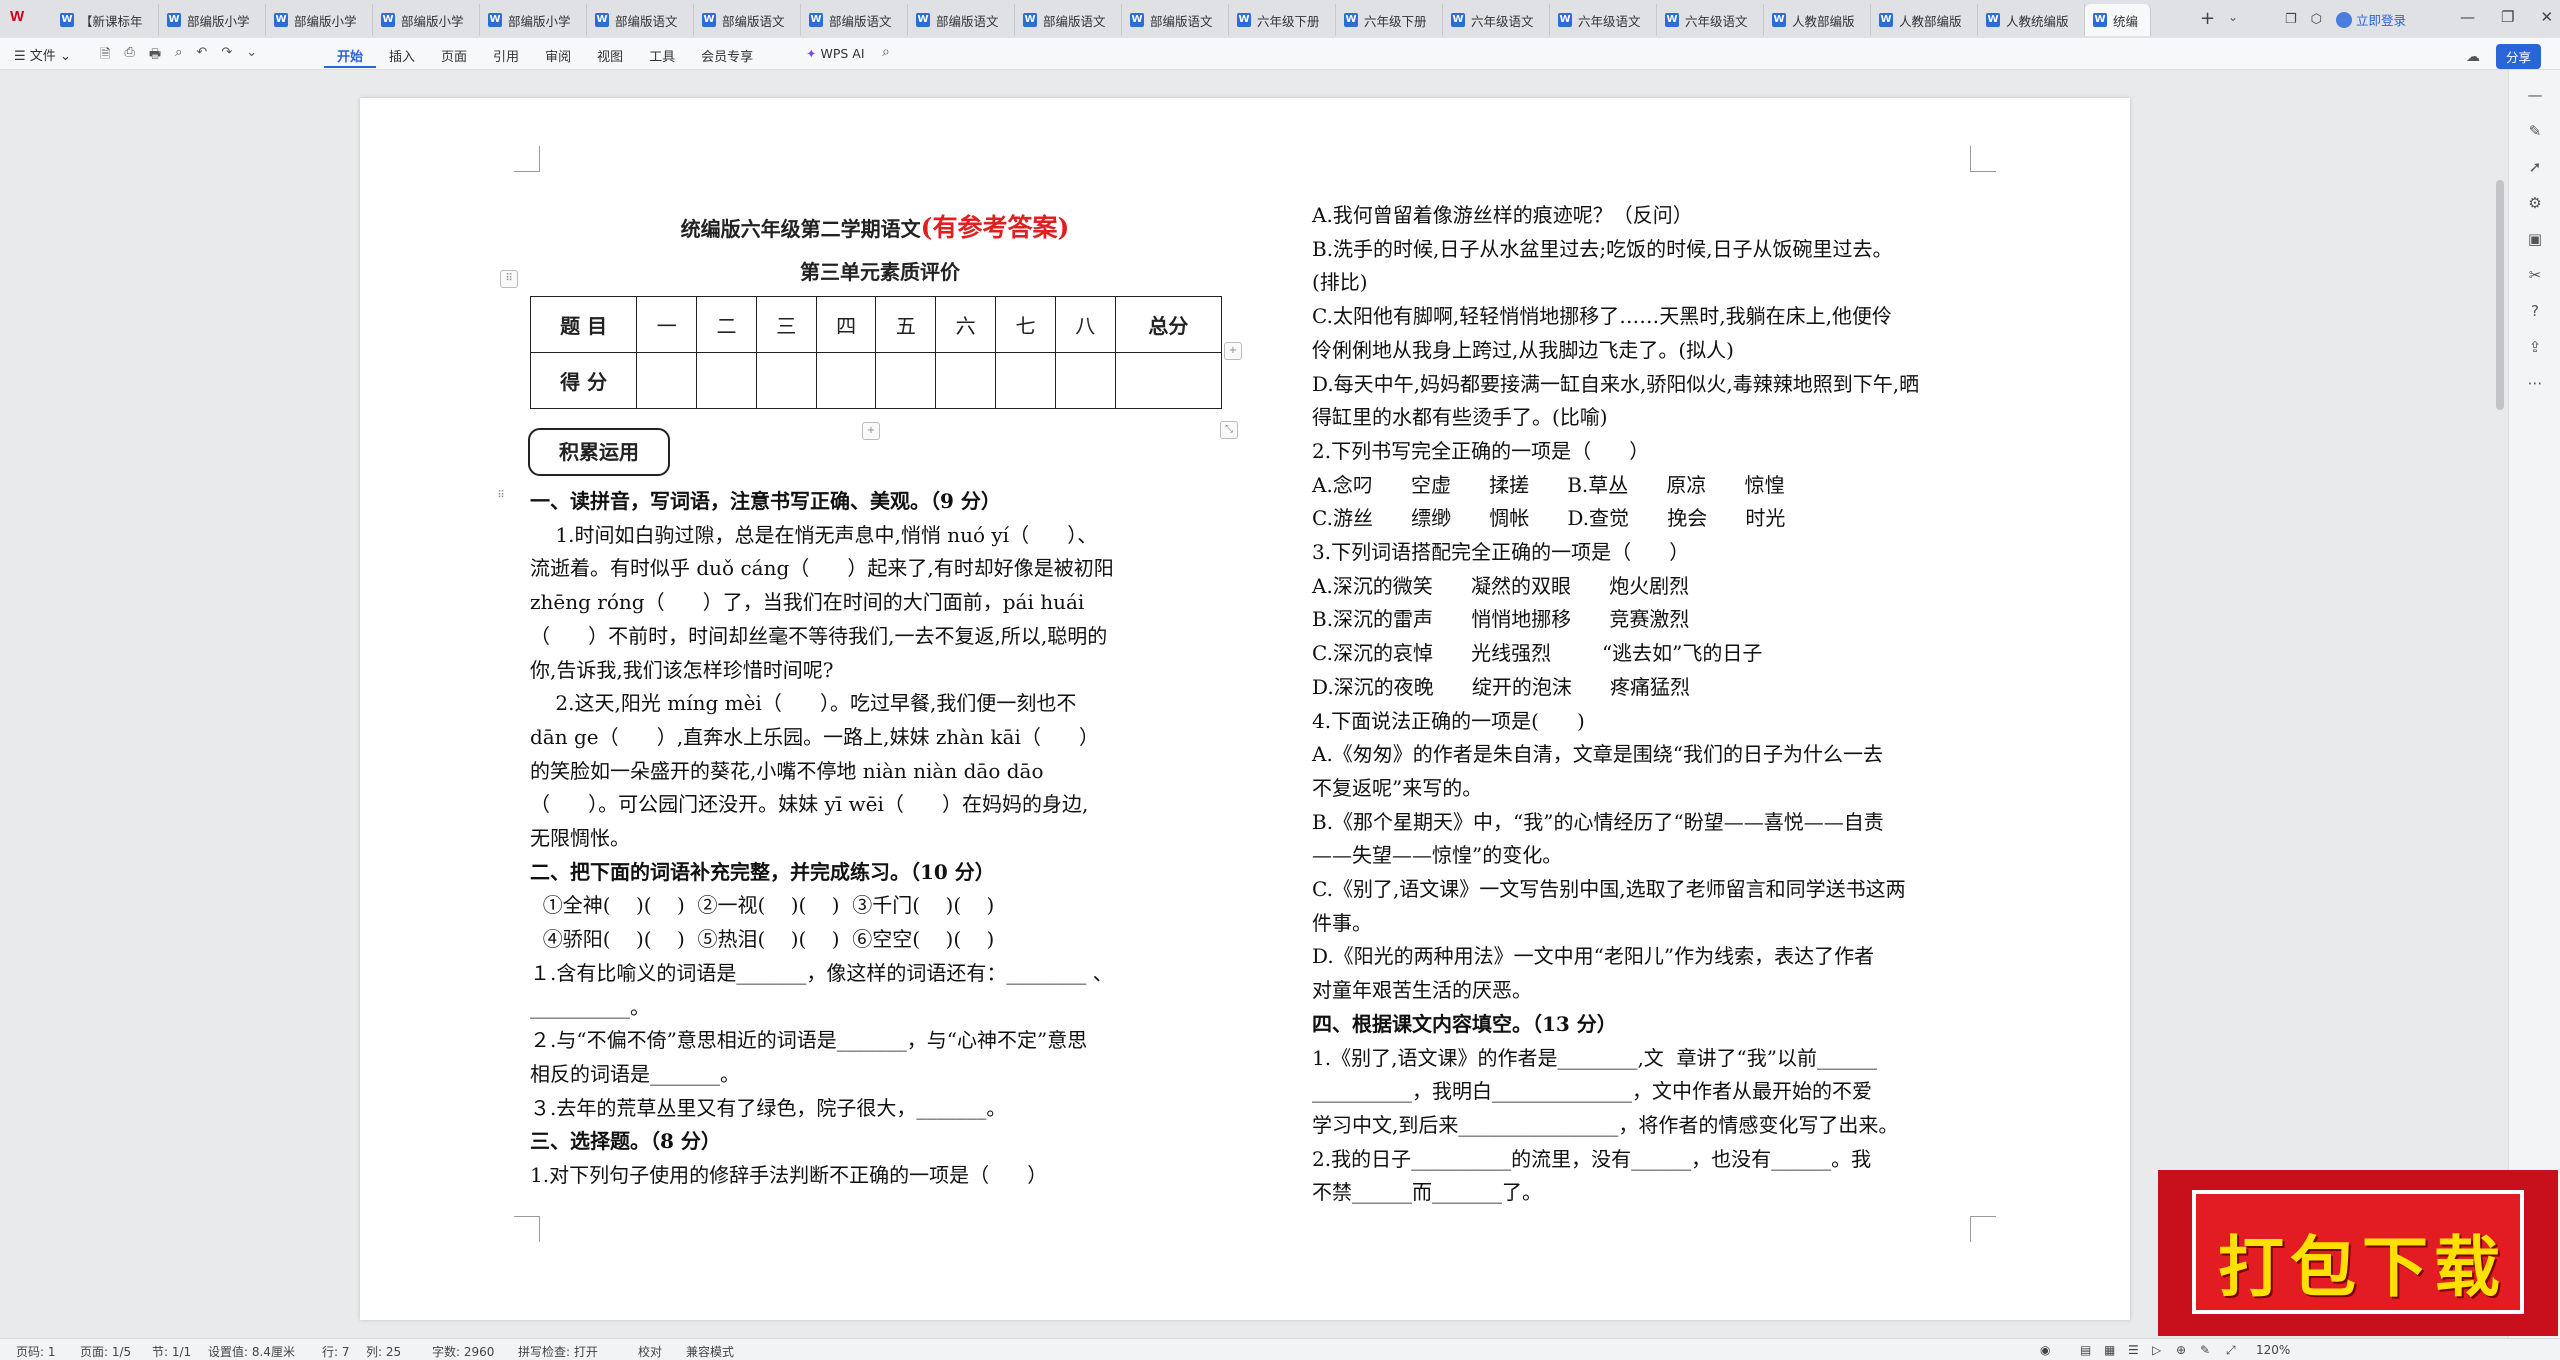 This screenshot has height=1360, width=2560. What do you see at coordinates (1168, 324) in the screenshot?
I see `table-header-cell: 总分` at bounding box center [1168, 324].